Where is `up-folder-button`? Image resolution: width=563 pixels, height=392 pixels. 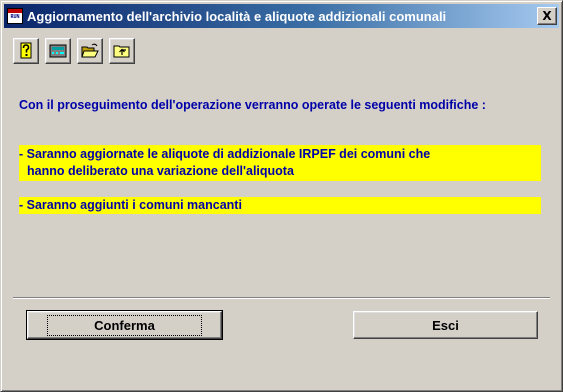 up-folder-button is located at coordinates (122, 51).